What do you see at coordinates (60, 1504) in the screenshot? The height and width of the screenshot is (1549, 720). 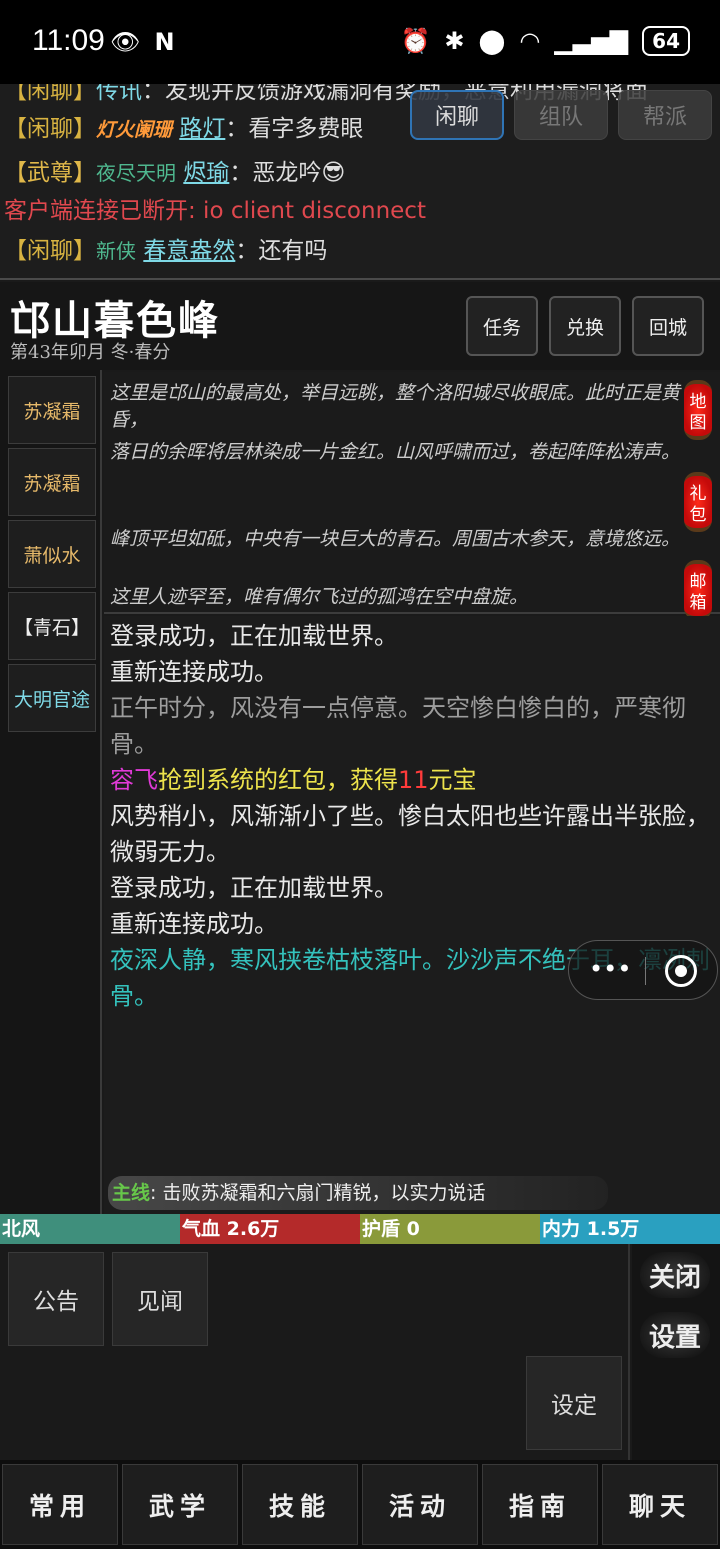 I see `nav-common: 常用` at bounding box center [60, 1504].